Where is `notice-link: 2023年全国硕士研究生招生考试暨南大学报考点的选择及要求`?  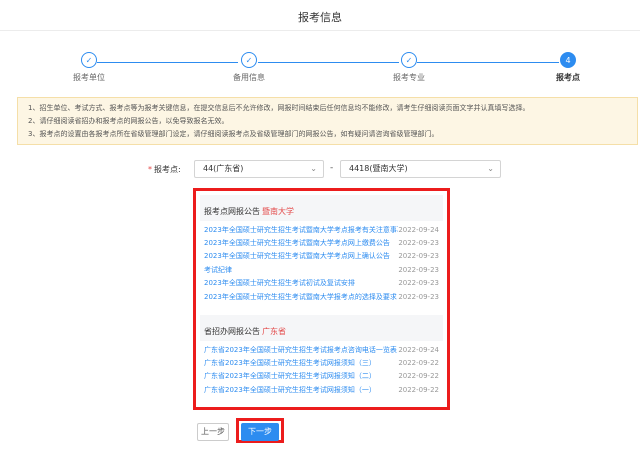
notice-link: 2023年全国硕士研究生招生考试暨南大学报考点的选择及要求 is located at coordinates (300, 297).